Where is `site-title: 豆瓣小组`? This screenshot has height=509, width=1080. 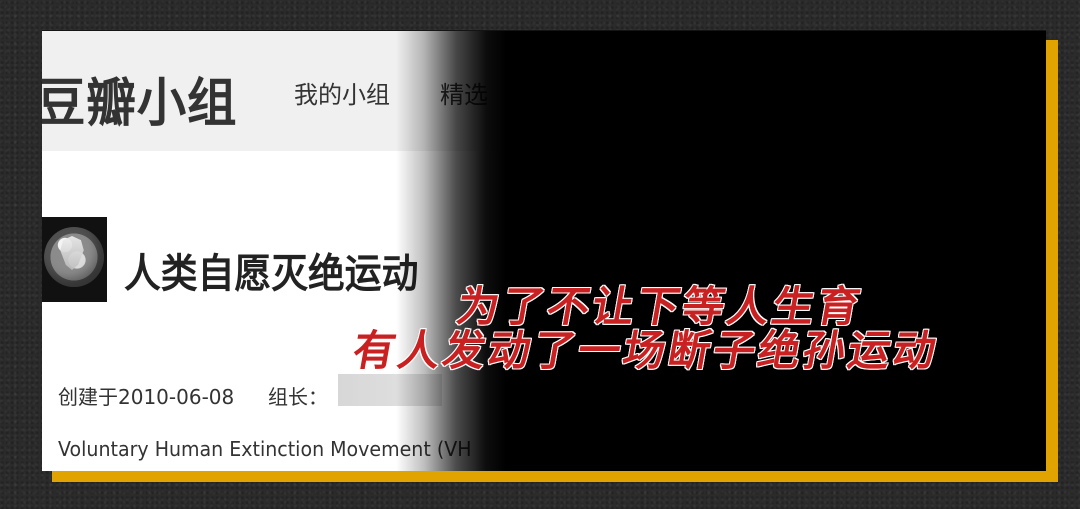
site-title: 豆瓣小组 is located at coordinates (139, 98).